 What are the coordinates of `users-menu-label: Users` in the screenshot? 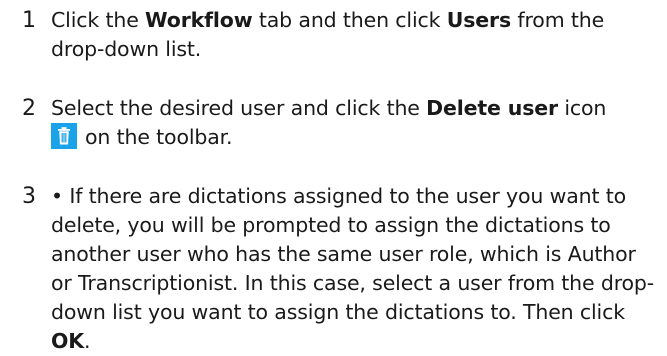 It's located at (479, 20).